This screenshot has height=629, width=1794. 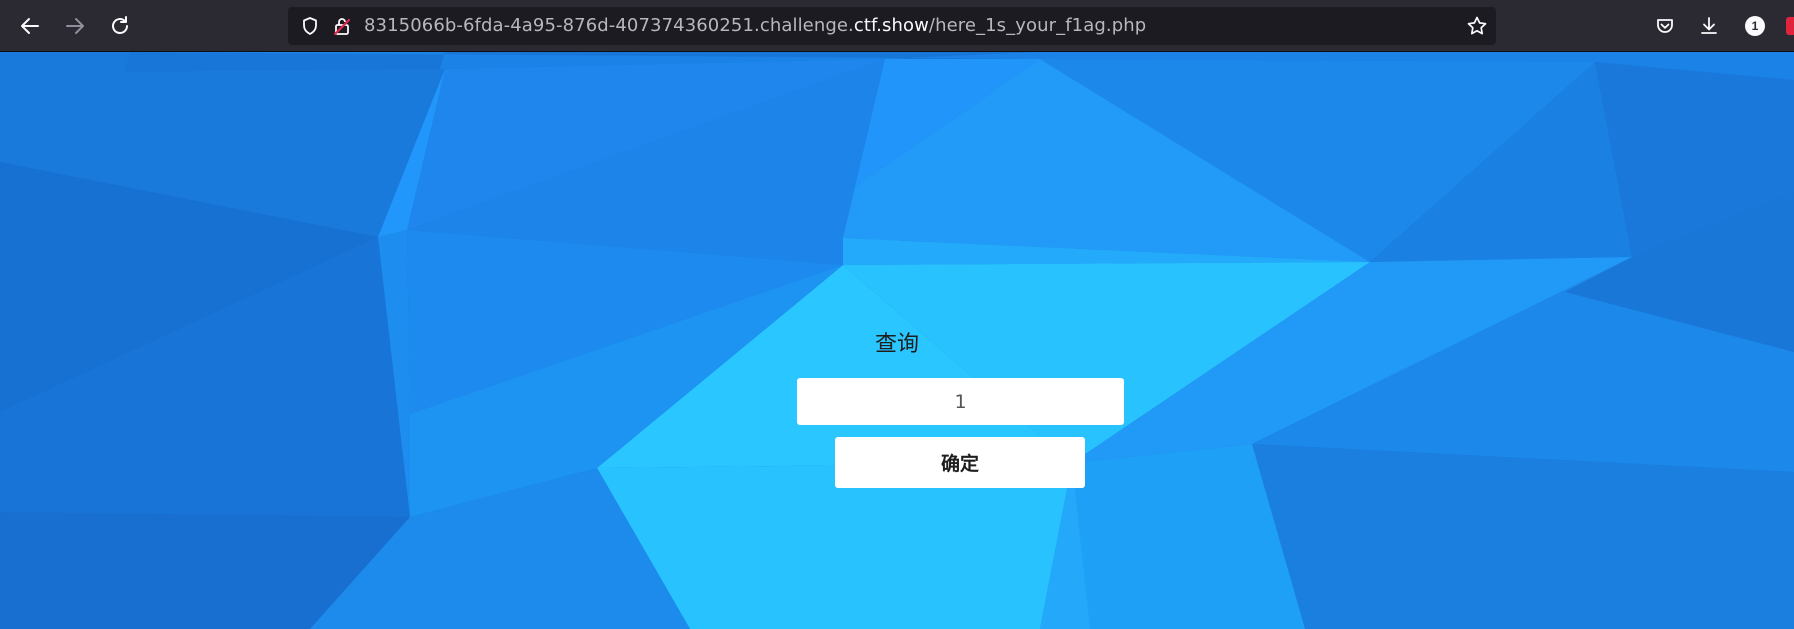 I want to click on downloads-button, so click(x=1709, y=26).